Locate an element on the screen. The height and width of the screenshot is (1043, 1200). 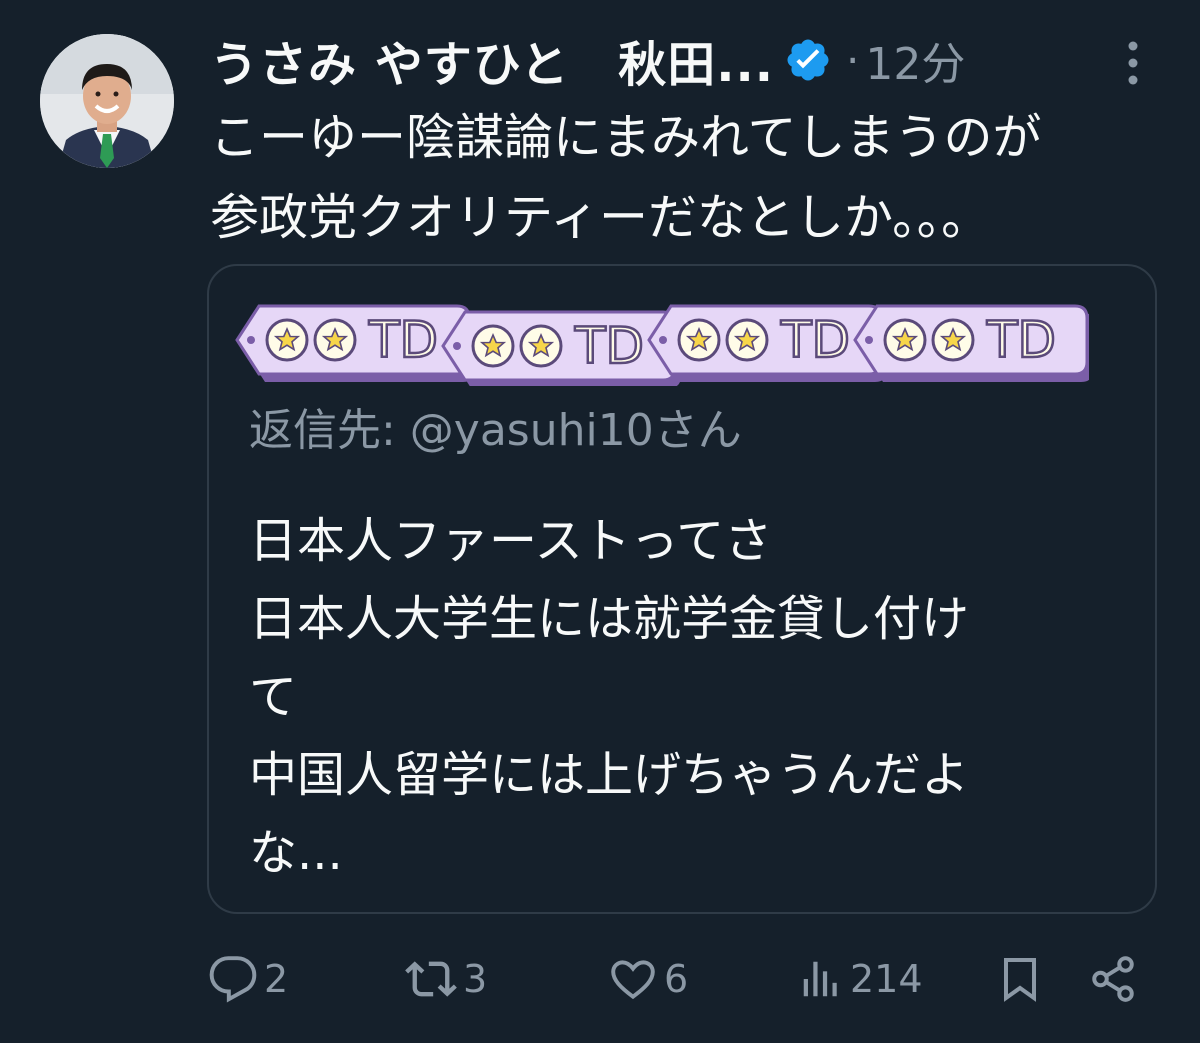
reply-count: 2 is located at coordinates (276, 979).